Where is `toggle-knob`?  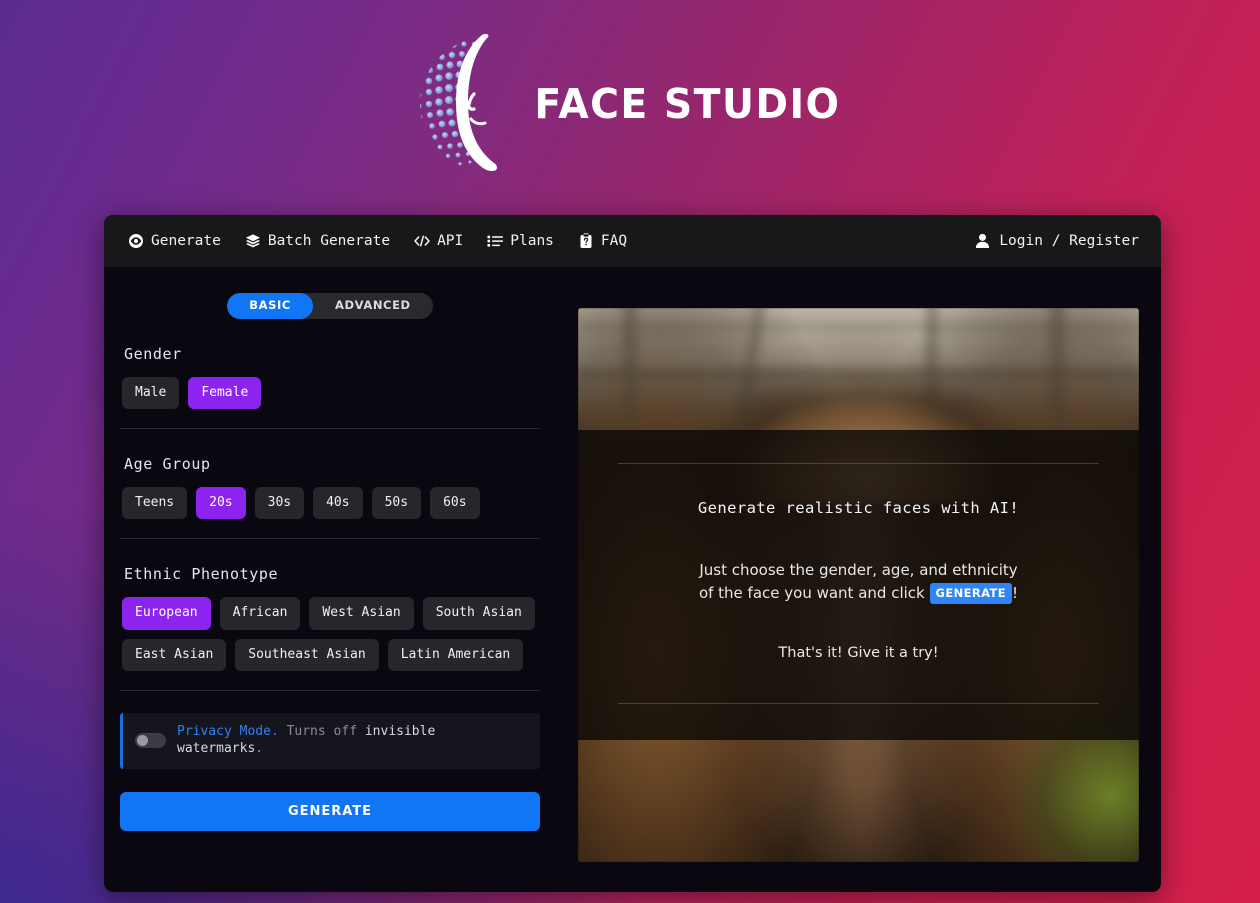 toggle-knob is located at coordinates (142, 741).